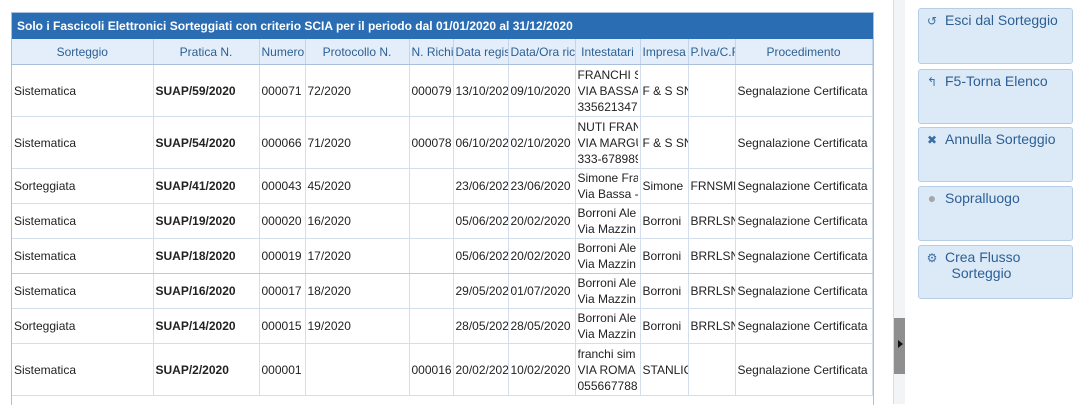 The height and width of the screenshot is (405, 1081). What do you see at coordinates (607, 385) in the screenshot?
I see `intestatari-line: 055667788` at bounding box center [607, 385].